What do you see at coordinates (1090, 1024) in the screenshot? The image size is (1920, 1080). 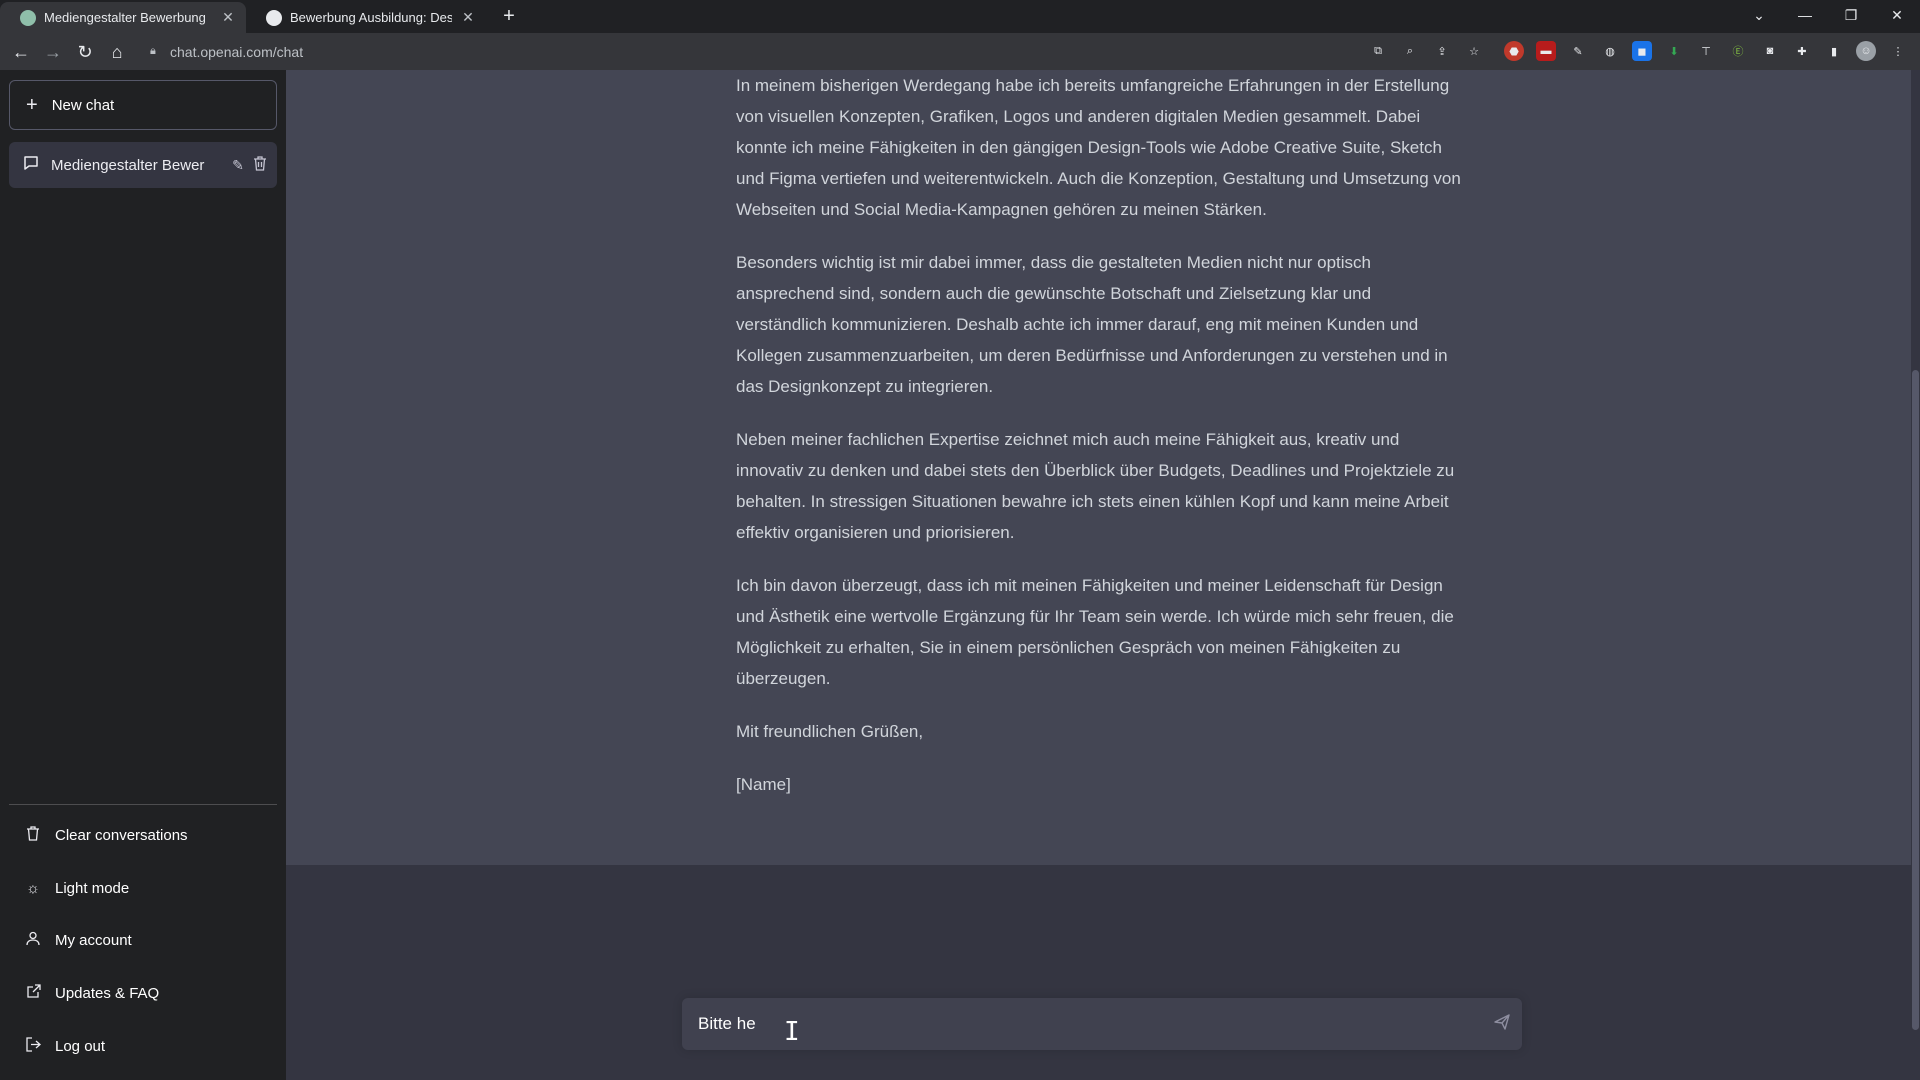 I see `message-input-text: Bitte he` at bounding box center [1090, 1024].